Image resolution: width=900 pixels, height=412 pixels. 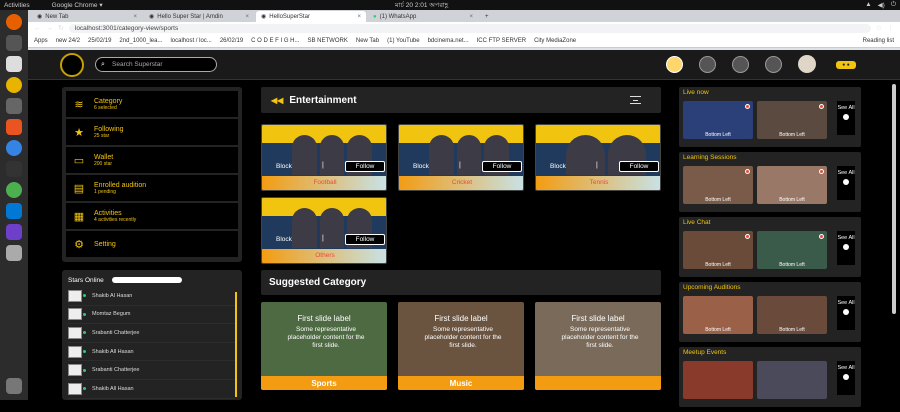 I want to click on category-card: Block | Follow Others, so click(x=324, y=230).